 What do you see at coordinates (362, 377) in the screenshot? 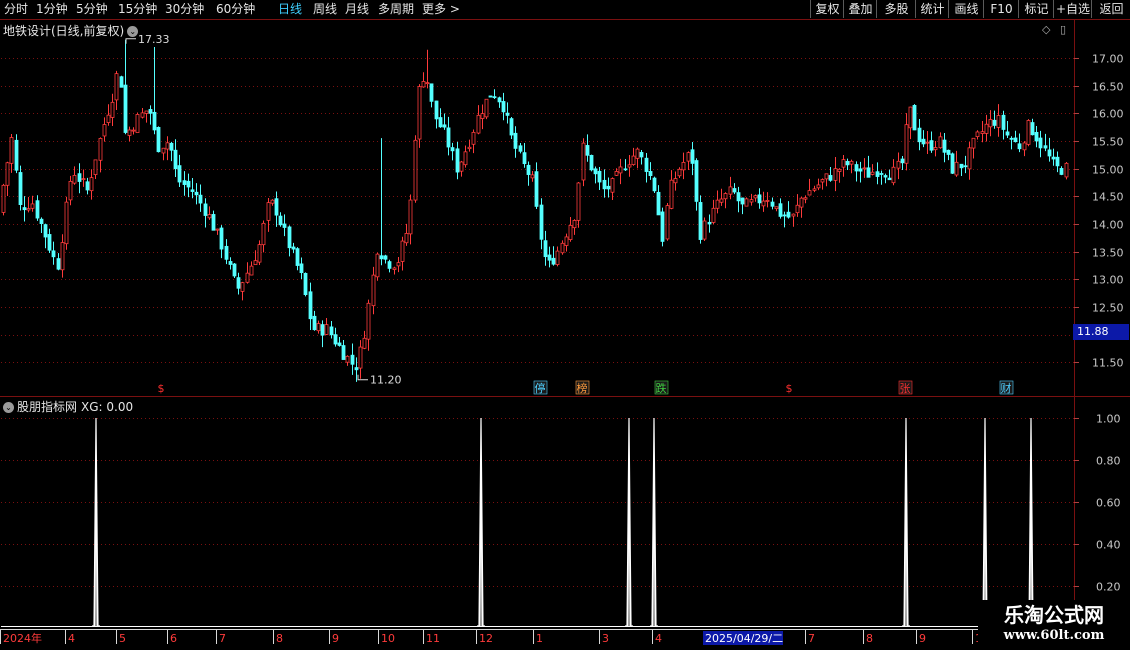
I see `low-marker-arrow` at bounding box center [362, 377].